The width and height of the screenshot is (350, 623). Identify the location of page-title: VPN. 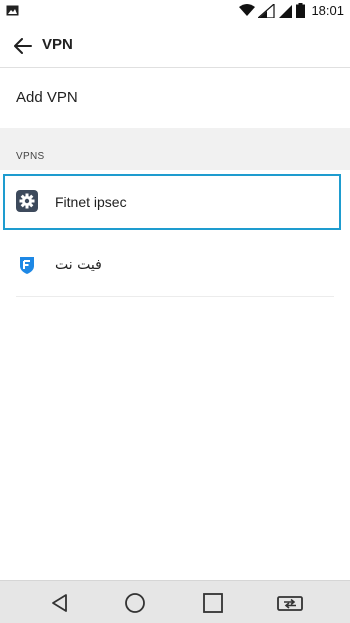
(57, 44).